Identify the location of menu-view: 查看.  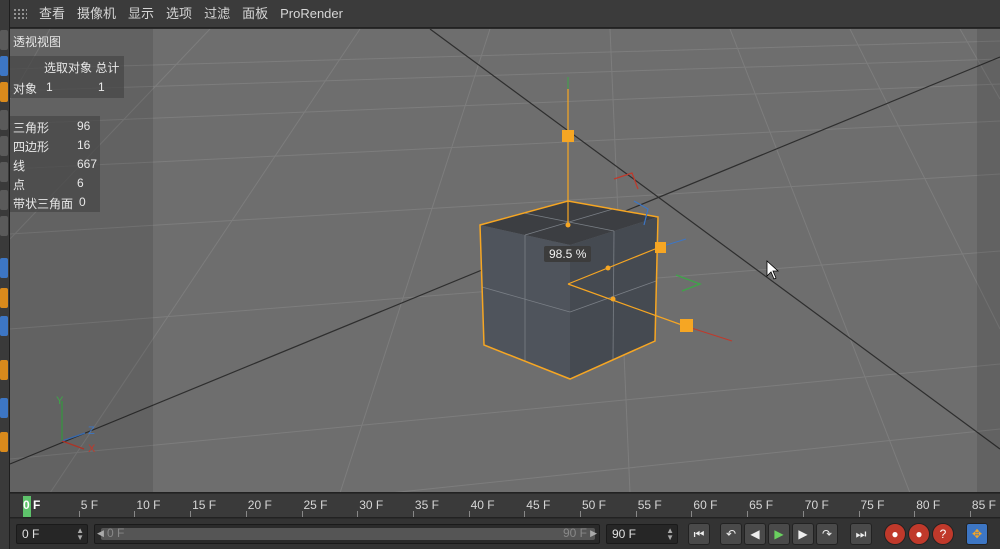
(52, 14).